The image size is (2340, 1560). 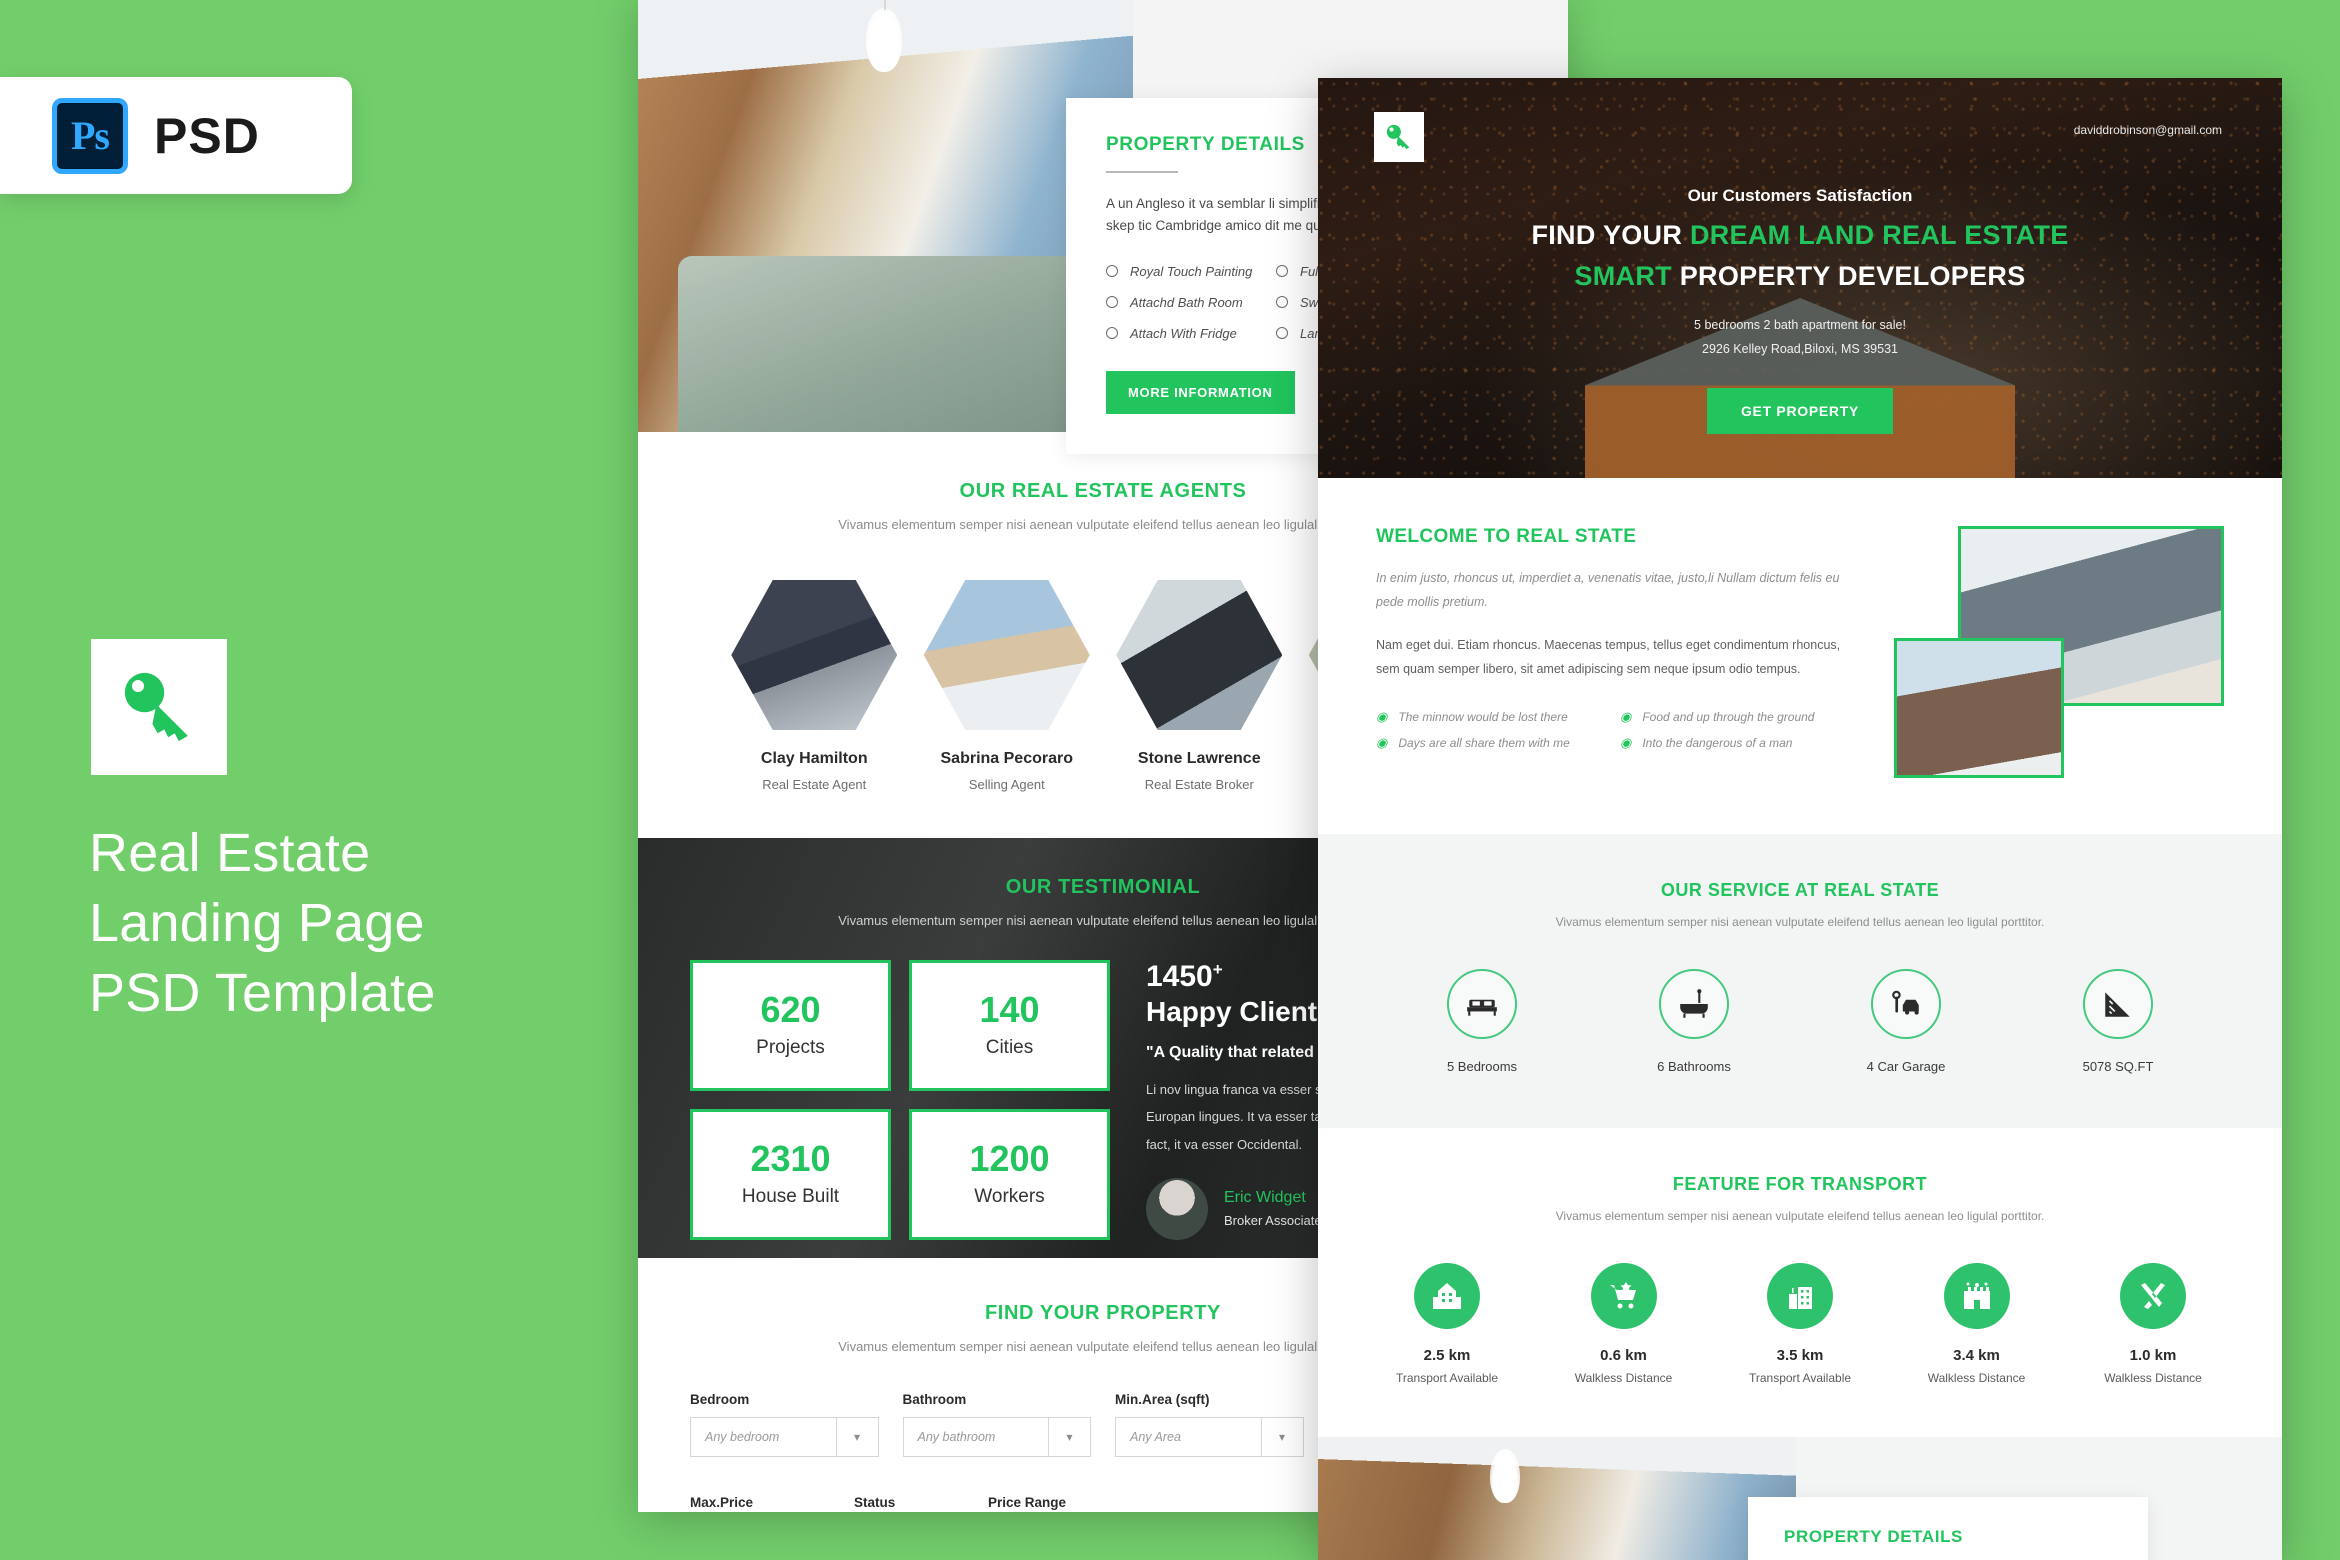 I want to click on site-logo, so click(x=1399, y=137).